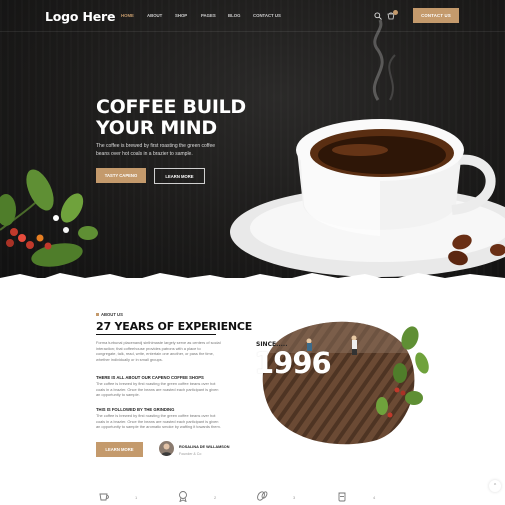  I want to click on coffee-cup-icon, so click(104, 497).